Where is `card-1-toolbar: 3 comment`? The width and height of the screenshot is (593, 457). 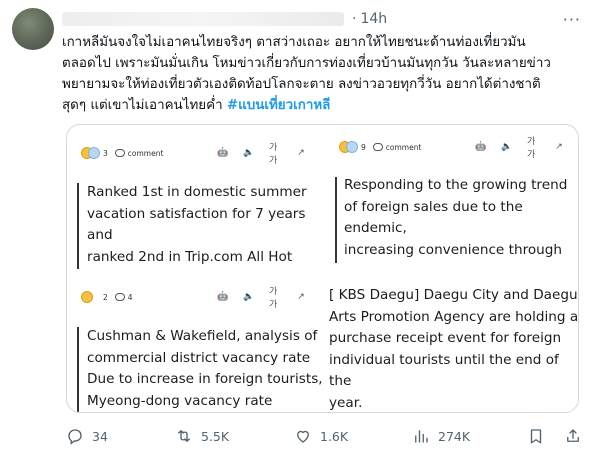
card-1-toolbar: 3 comment is located at coordinates (122, 153).